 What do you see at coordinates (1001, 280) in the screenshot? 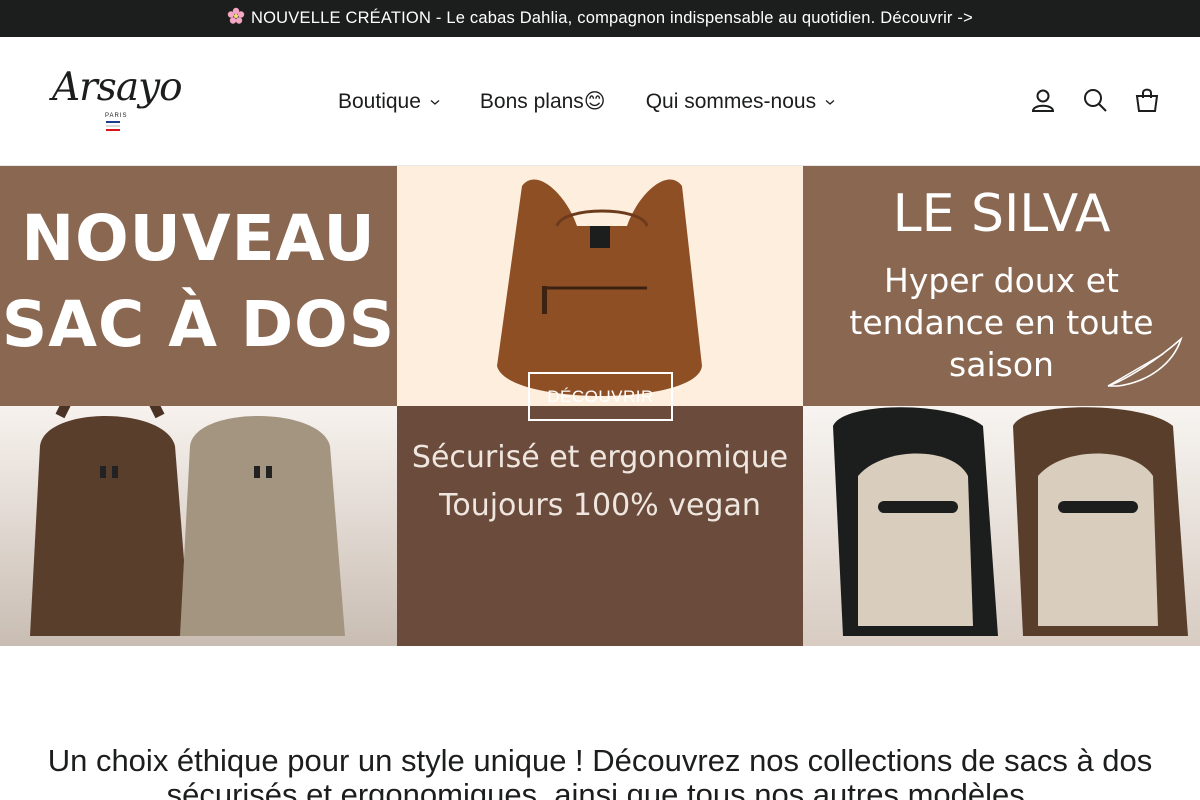
I see `tagline-line-1: Hyper doux et` at bounding box center [1001, 280].